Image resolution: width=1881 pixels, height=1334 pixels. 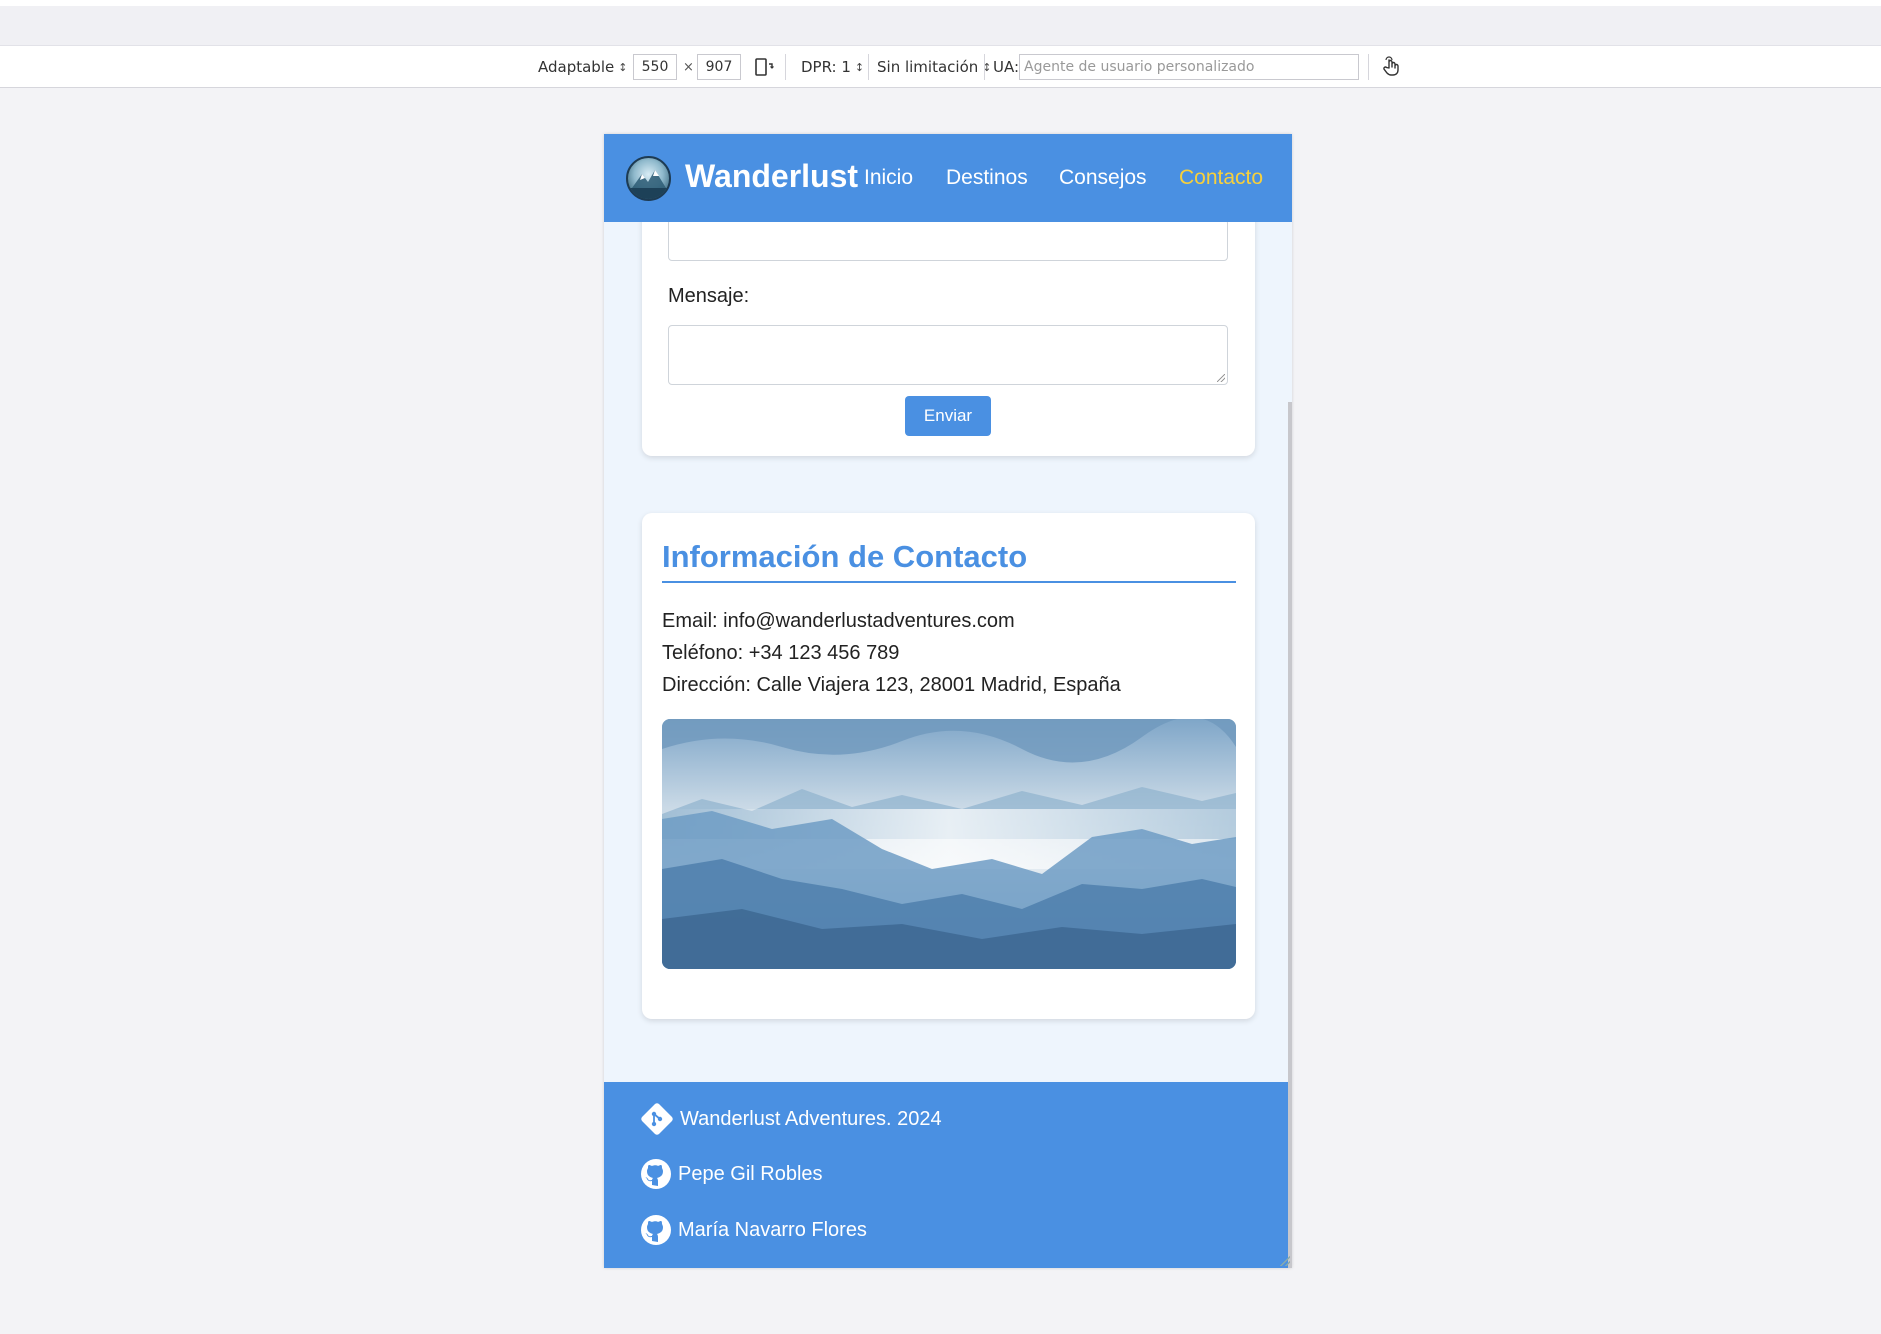 What do you see at coordinates (764, 67) in the screenshot?
I see `rotate-device-icon` at bounding box center [764, 67].